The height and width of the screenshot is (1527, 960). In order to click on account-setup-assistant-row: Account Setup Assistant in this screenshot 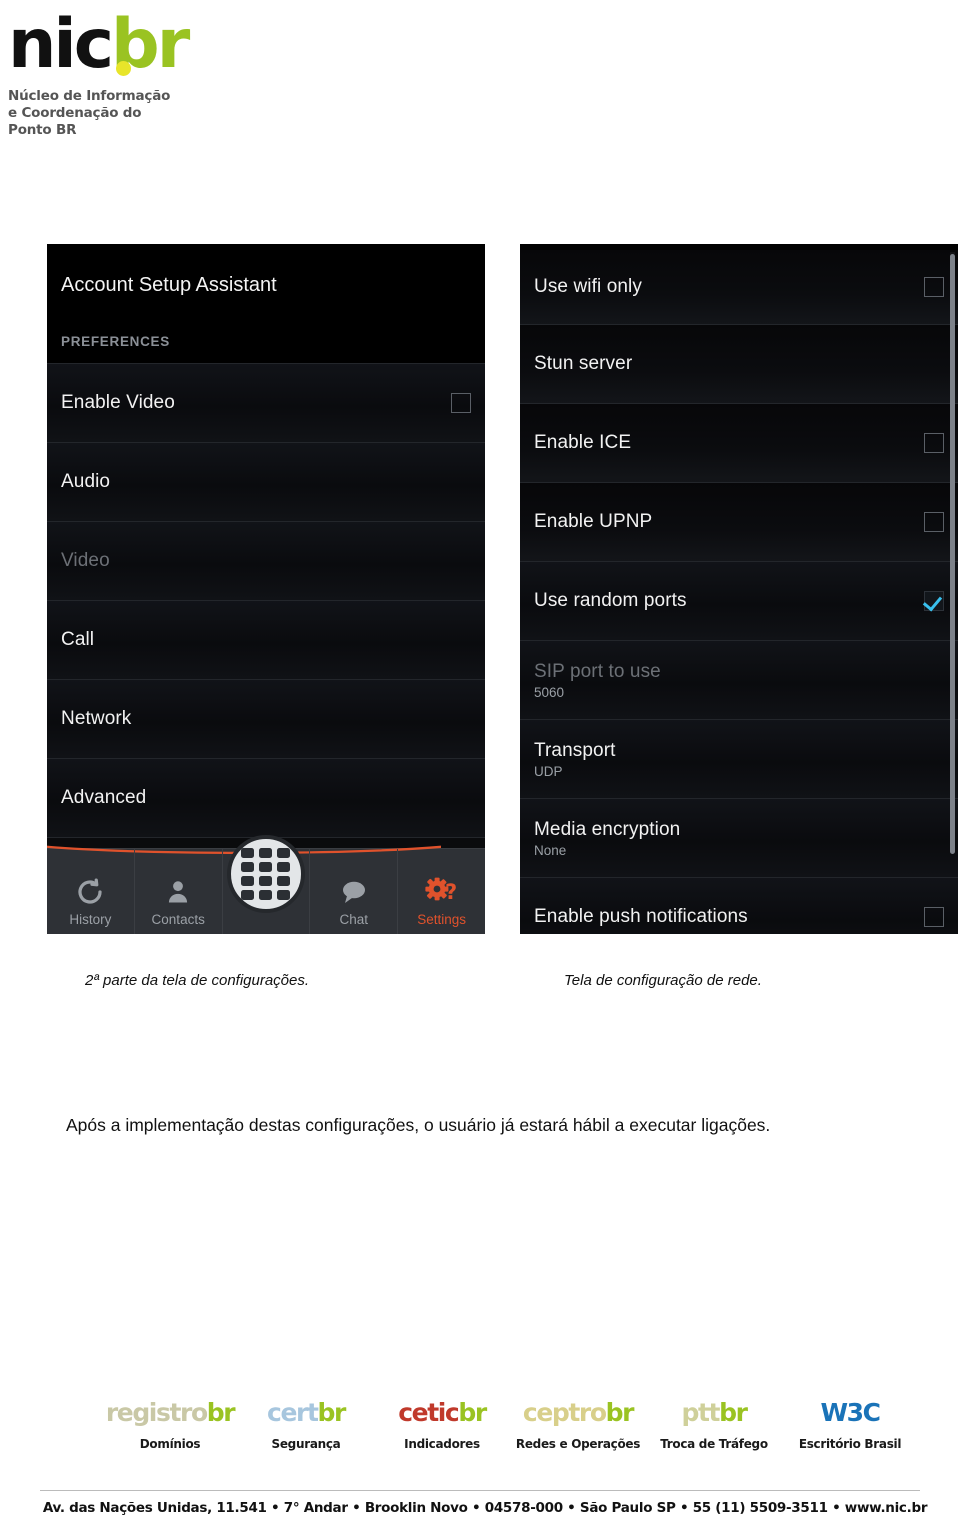, I will do `click(266, 285)`.